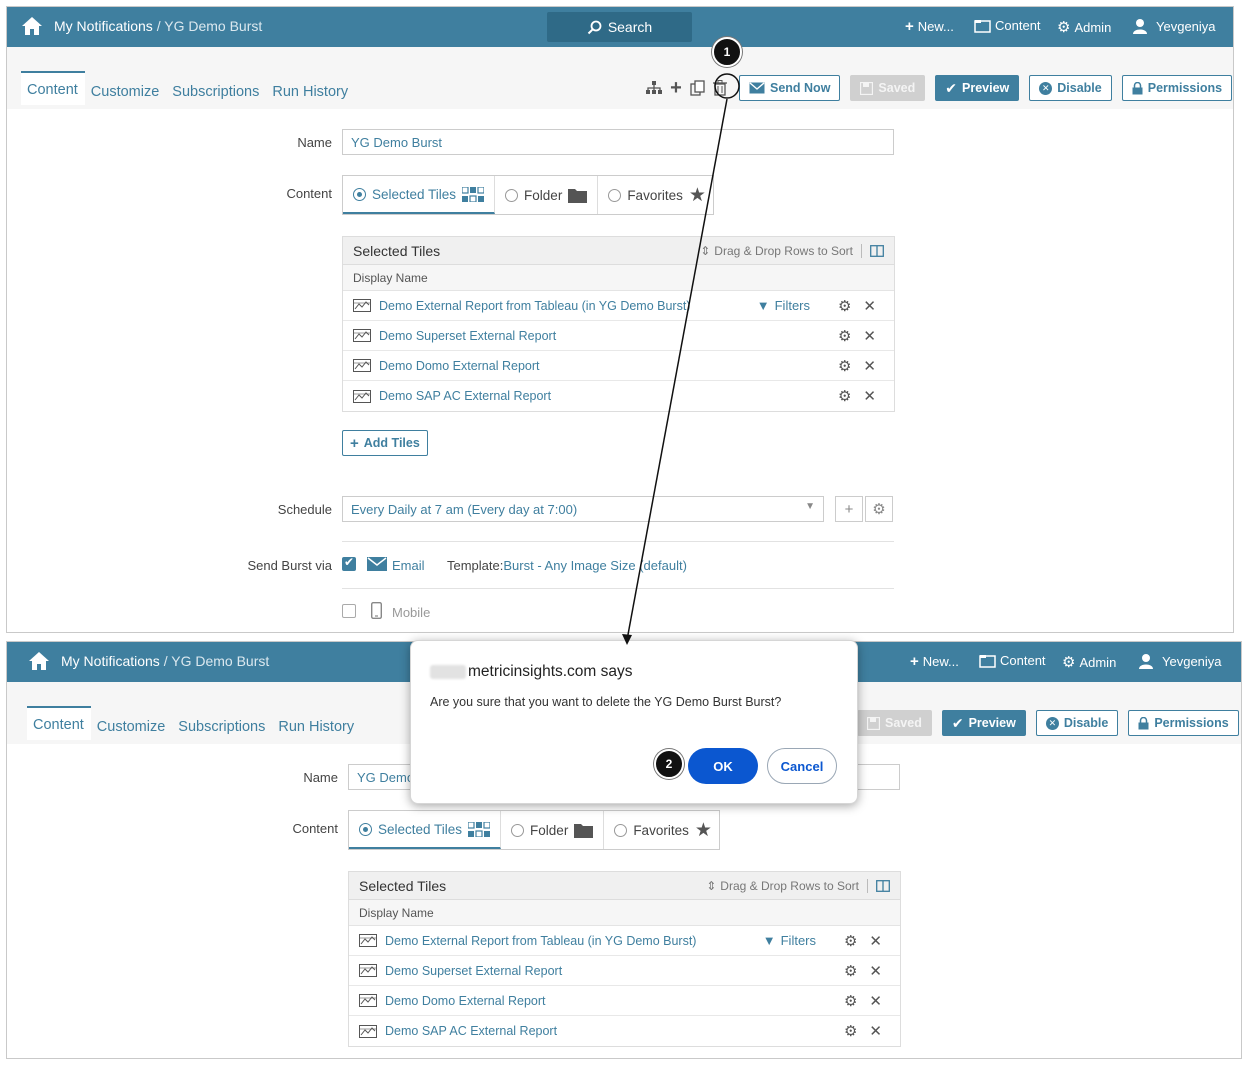 The height and width of the screenshot is (1066, 1248). Describe the element at coordinates (595, 565) in the screenshot. I see `template-link: Burst - Any Image Size (default)` at that location.